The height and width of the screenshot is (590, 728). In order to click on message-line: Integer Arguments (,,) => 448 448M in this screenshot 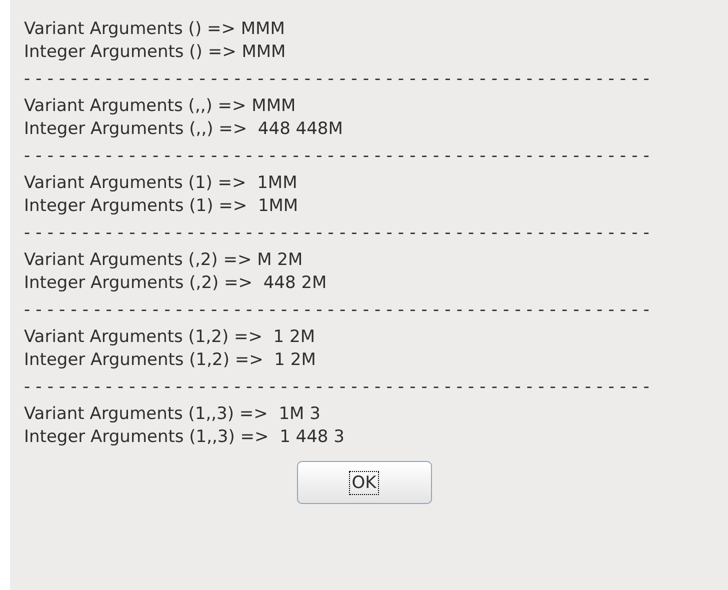, I will do `click(183, 129)`.